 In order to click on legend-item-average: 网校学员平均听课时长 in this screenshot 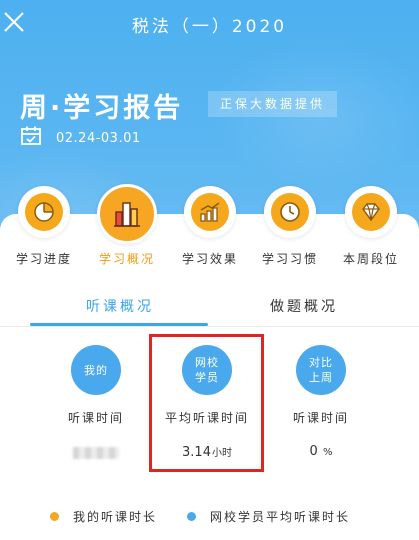, I will do `click(268, 516)`.